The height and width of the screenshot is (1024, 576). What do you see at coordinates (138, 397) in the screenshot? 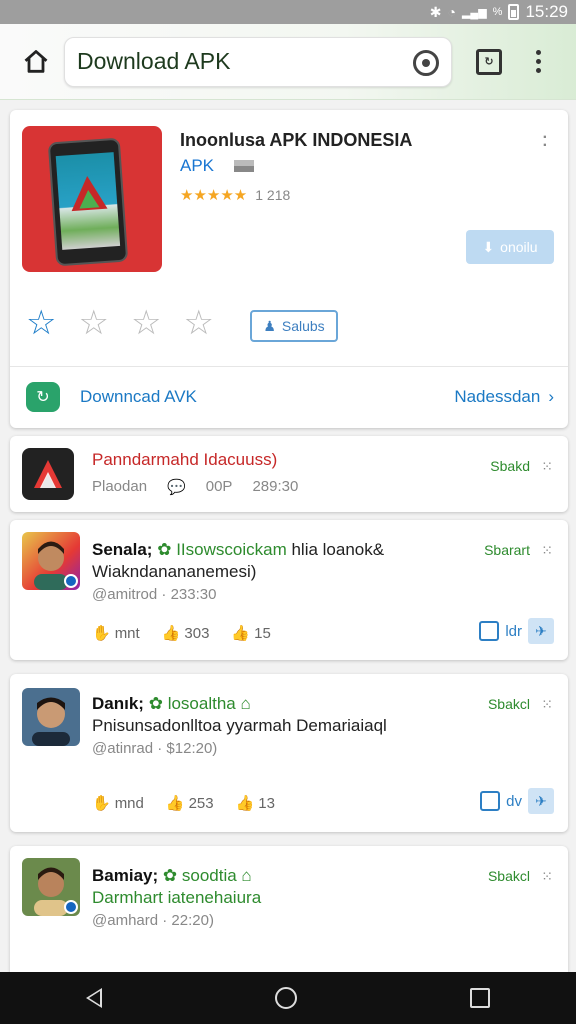
I see `download-label: Downncad AVK` at bounding box center [138, 397].